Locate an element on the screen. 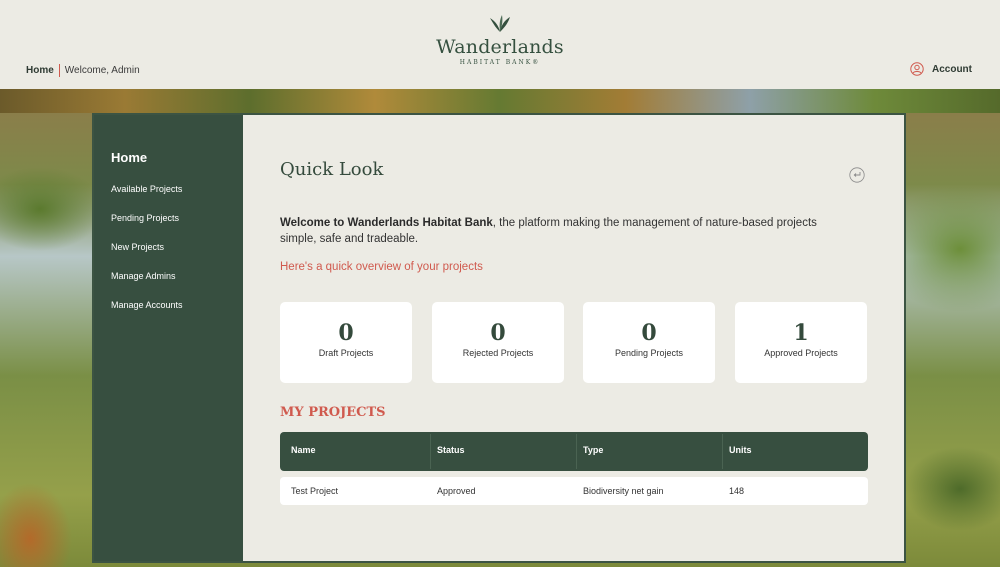 The width and height of the screenshot is (1000, 567). stat-card-rejected: 0 Rejected Projects is located at coordinates (498, 342).